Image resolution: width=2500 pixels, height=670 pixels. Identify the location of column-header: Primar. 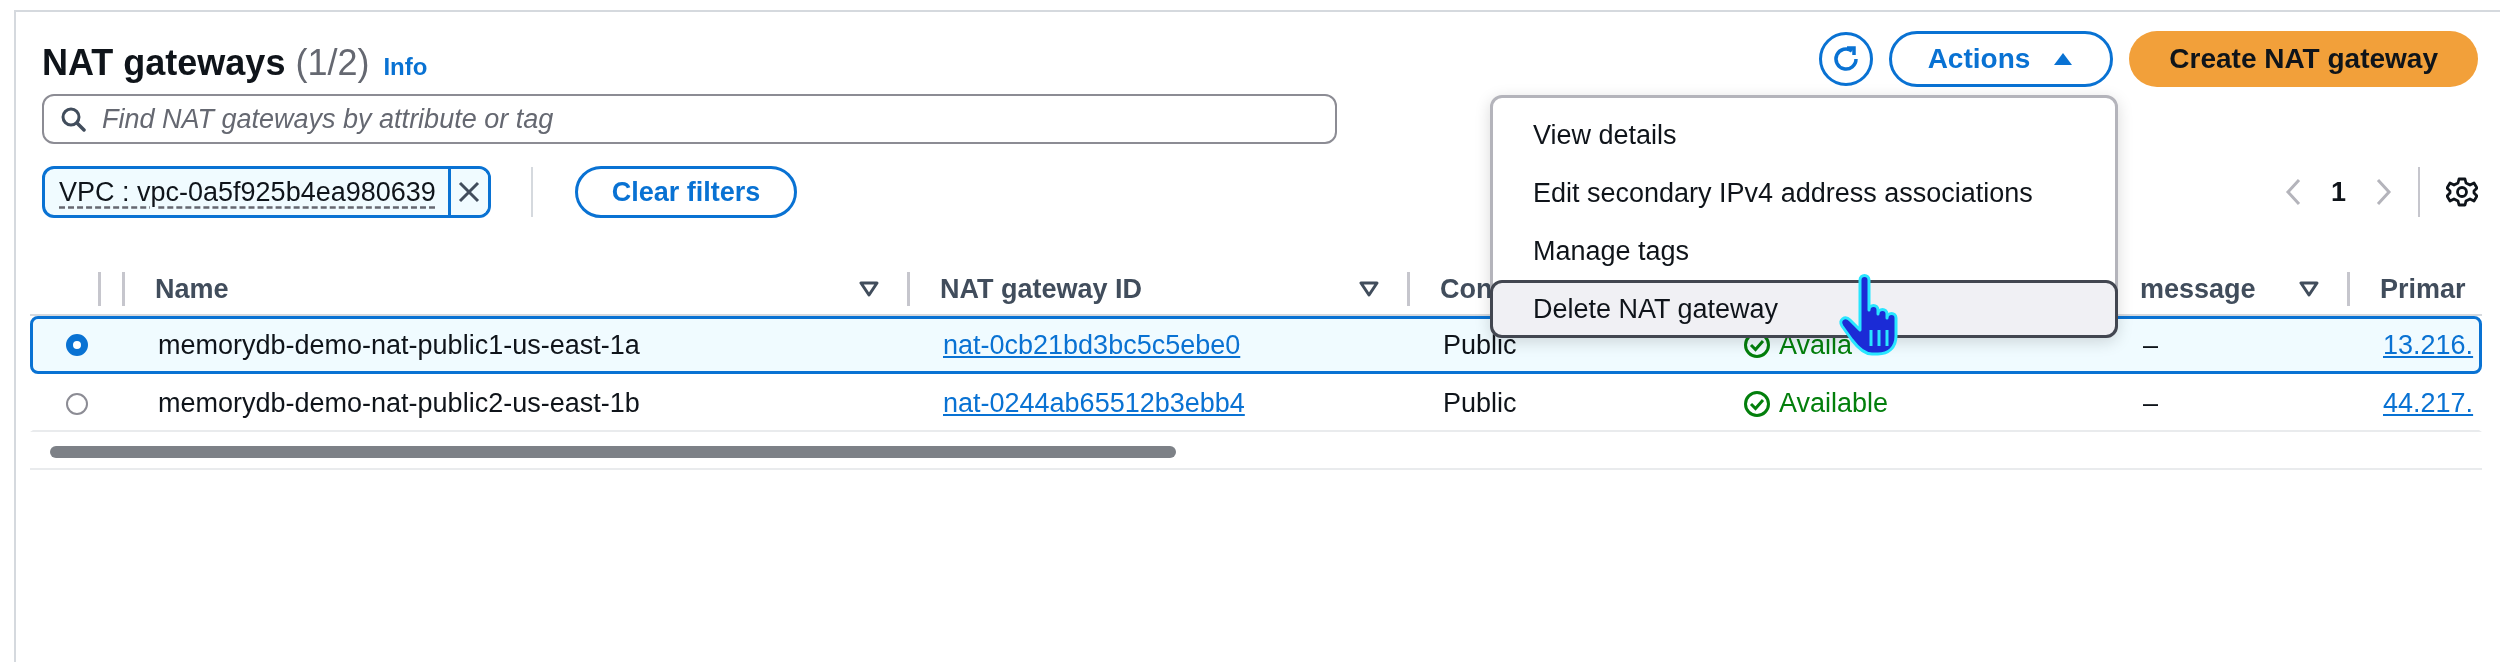
(2423, 289).